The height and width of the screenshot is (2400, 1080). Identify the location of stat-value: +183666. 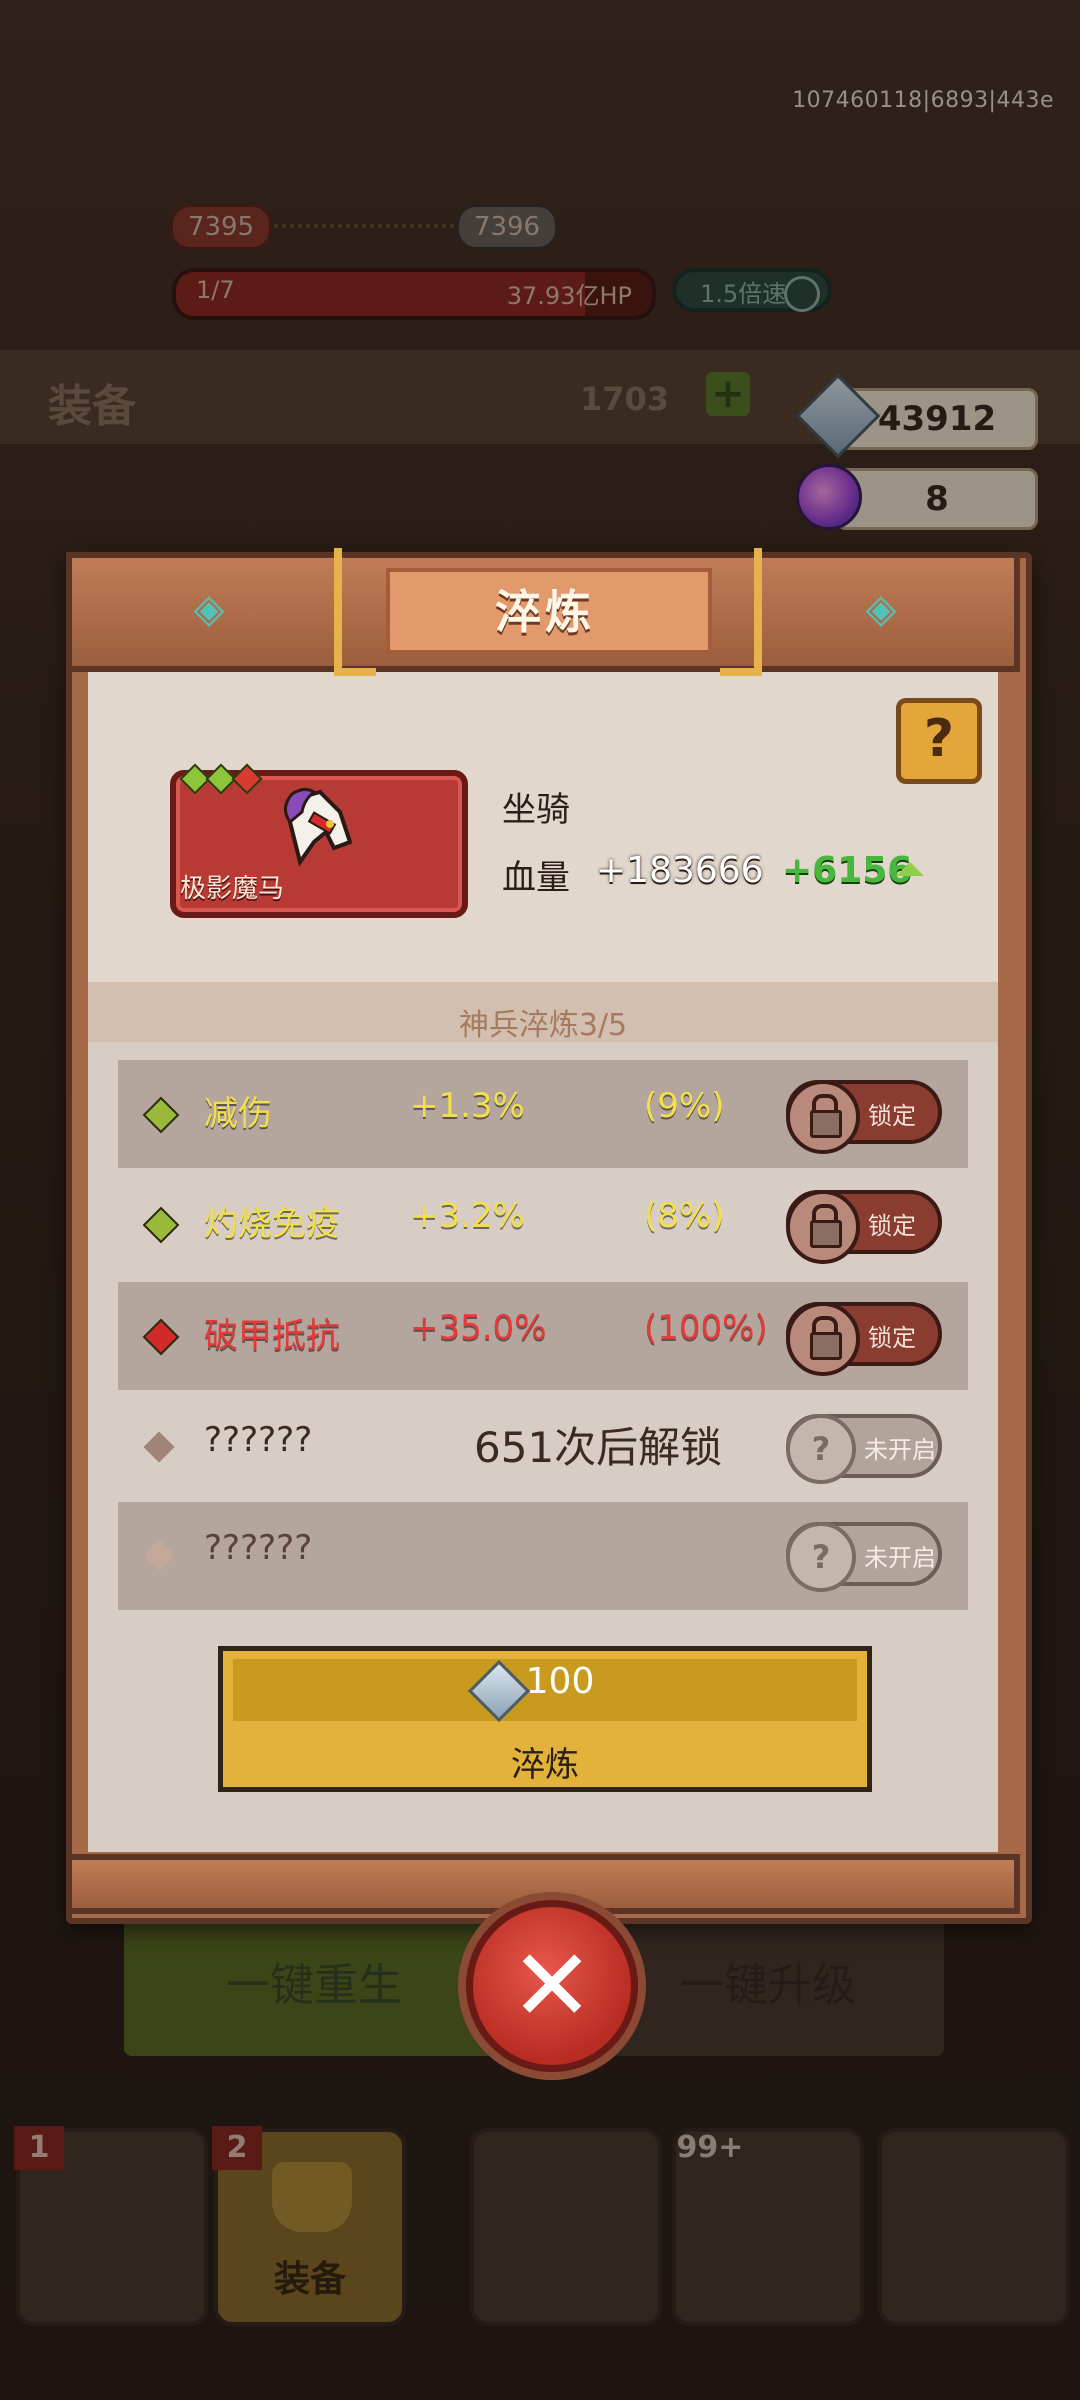
(680, 870).